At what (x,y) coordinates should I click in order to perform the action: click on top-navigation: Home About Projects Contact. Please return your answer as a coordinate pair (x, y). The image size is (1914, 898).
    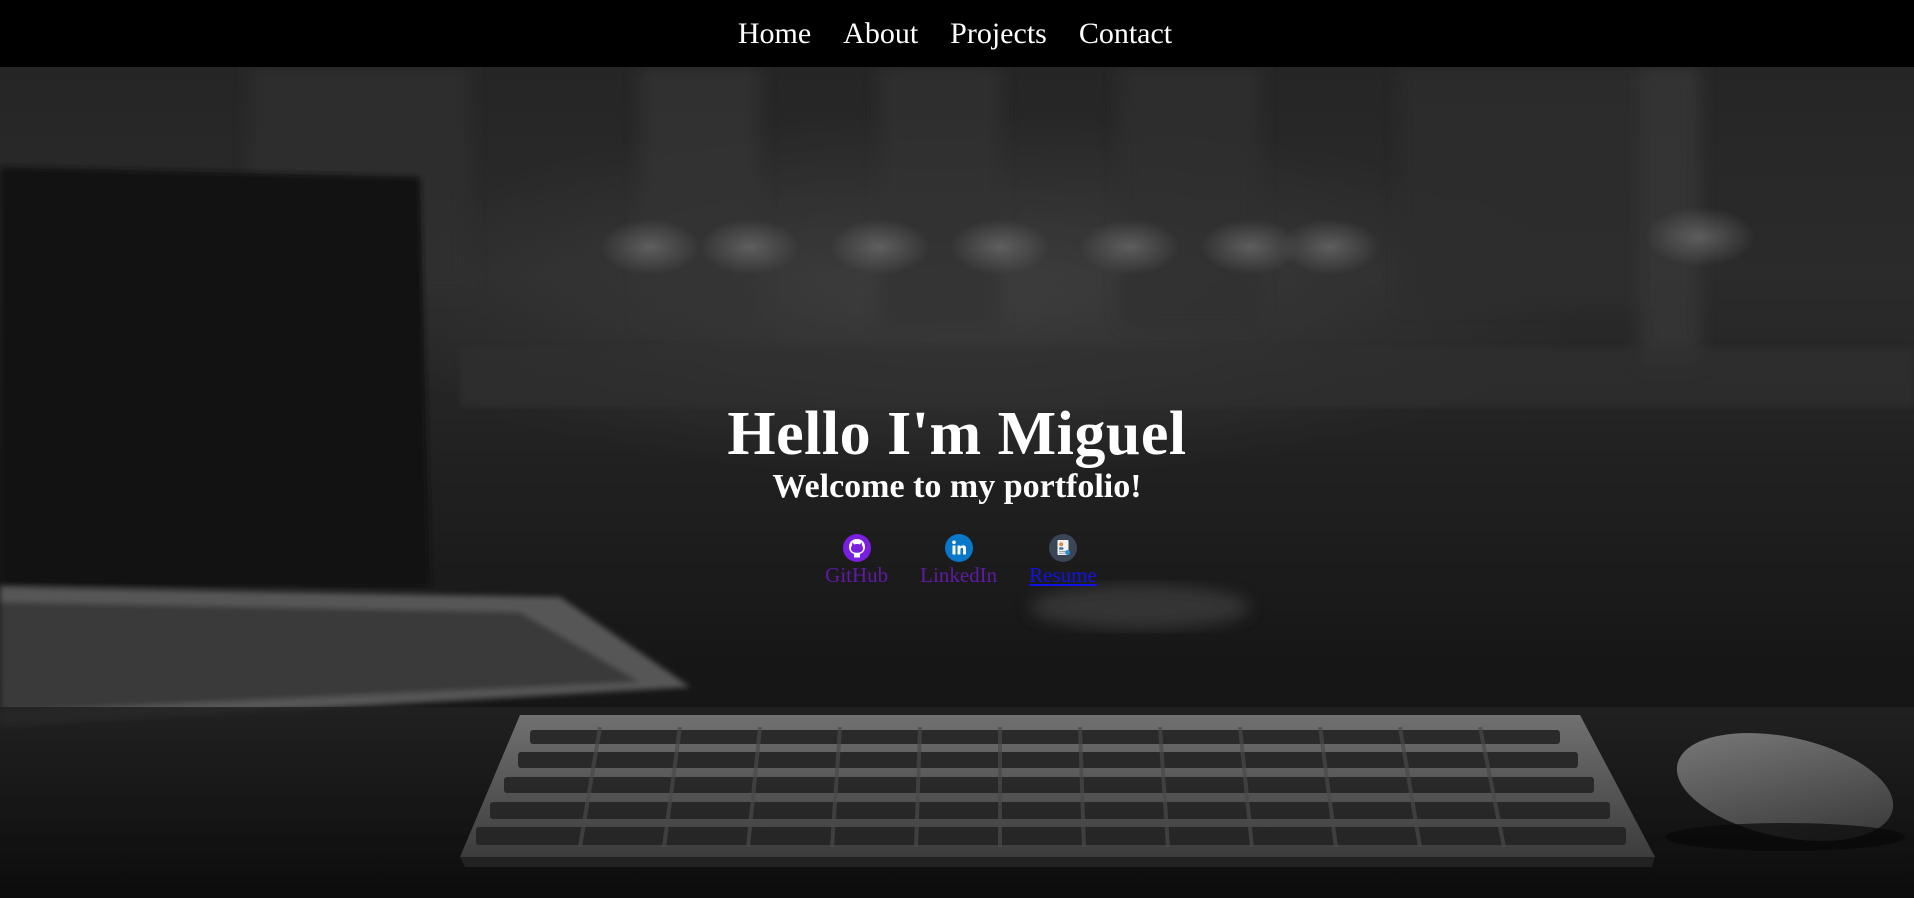
    Looking at the image, I should click on (957, 33).